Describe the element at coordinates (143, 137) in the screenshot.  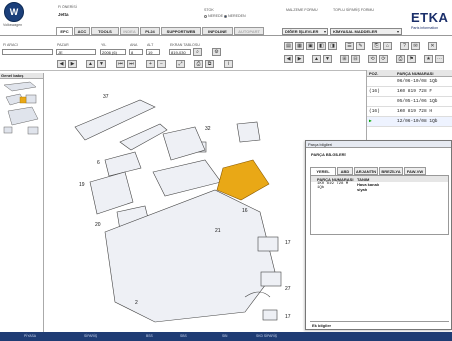
I see `part-pillar-trim` at that location.